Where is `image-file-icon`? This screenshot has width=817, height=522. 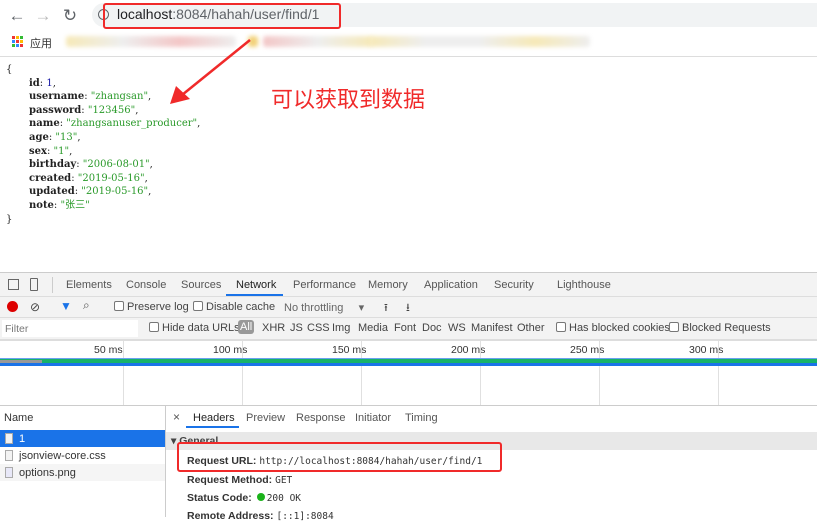 image-file-icon is located at coordinates (9, 472).